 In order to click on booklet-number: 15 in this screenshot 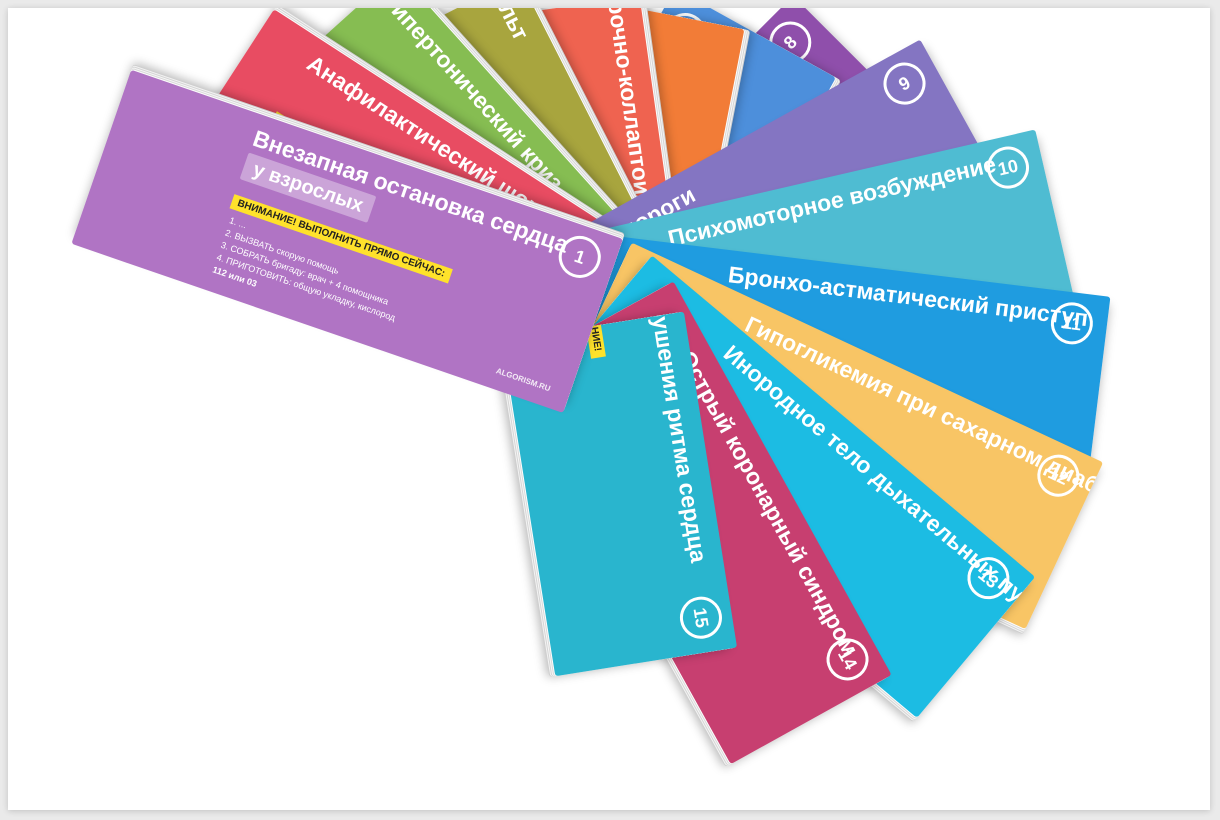, I will do `click(700, 617)`.